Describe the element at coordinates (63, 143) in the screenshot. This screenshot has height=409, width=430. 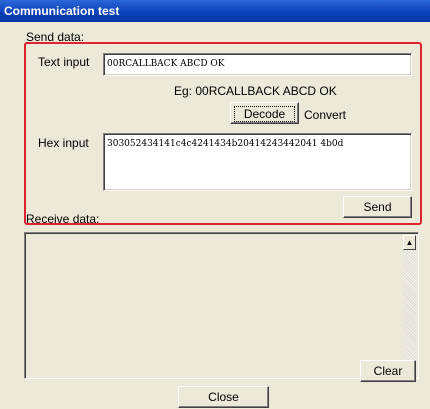
I see `hex-input-label: Hex input` at that location.